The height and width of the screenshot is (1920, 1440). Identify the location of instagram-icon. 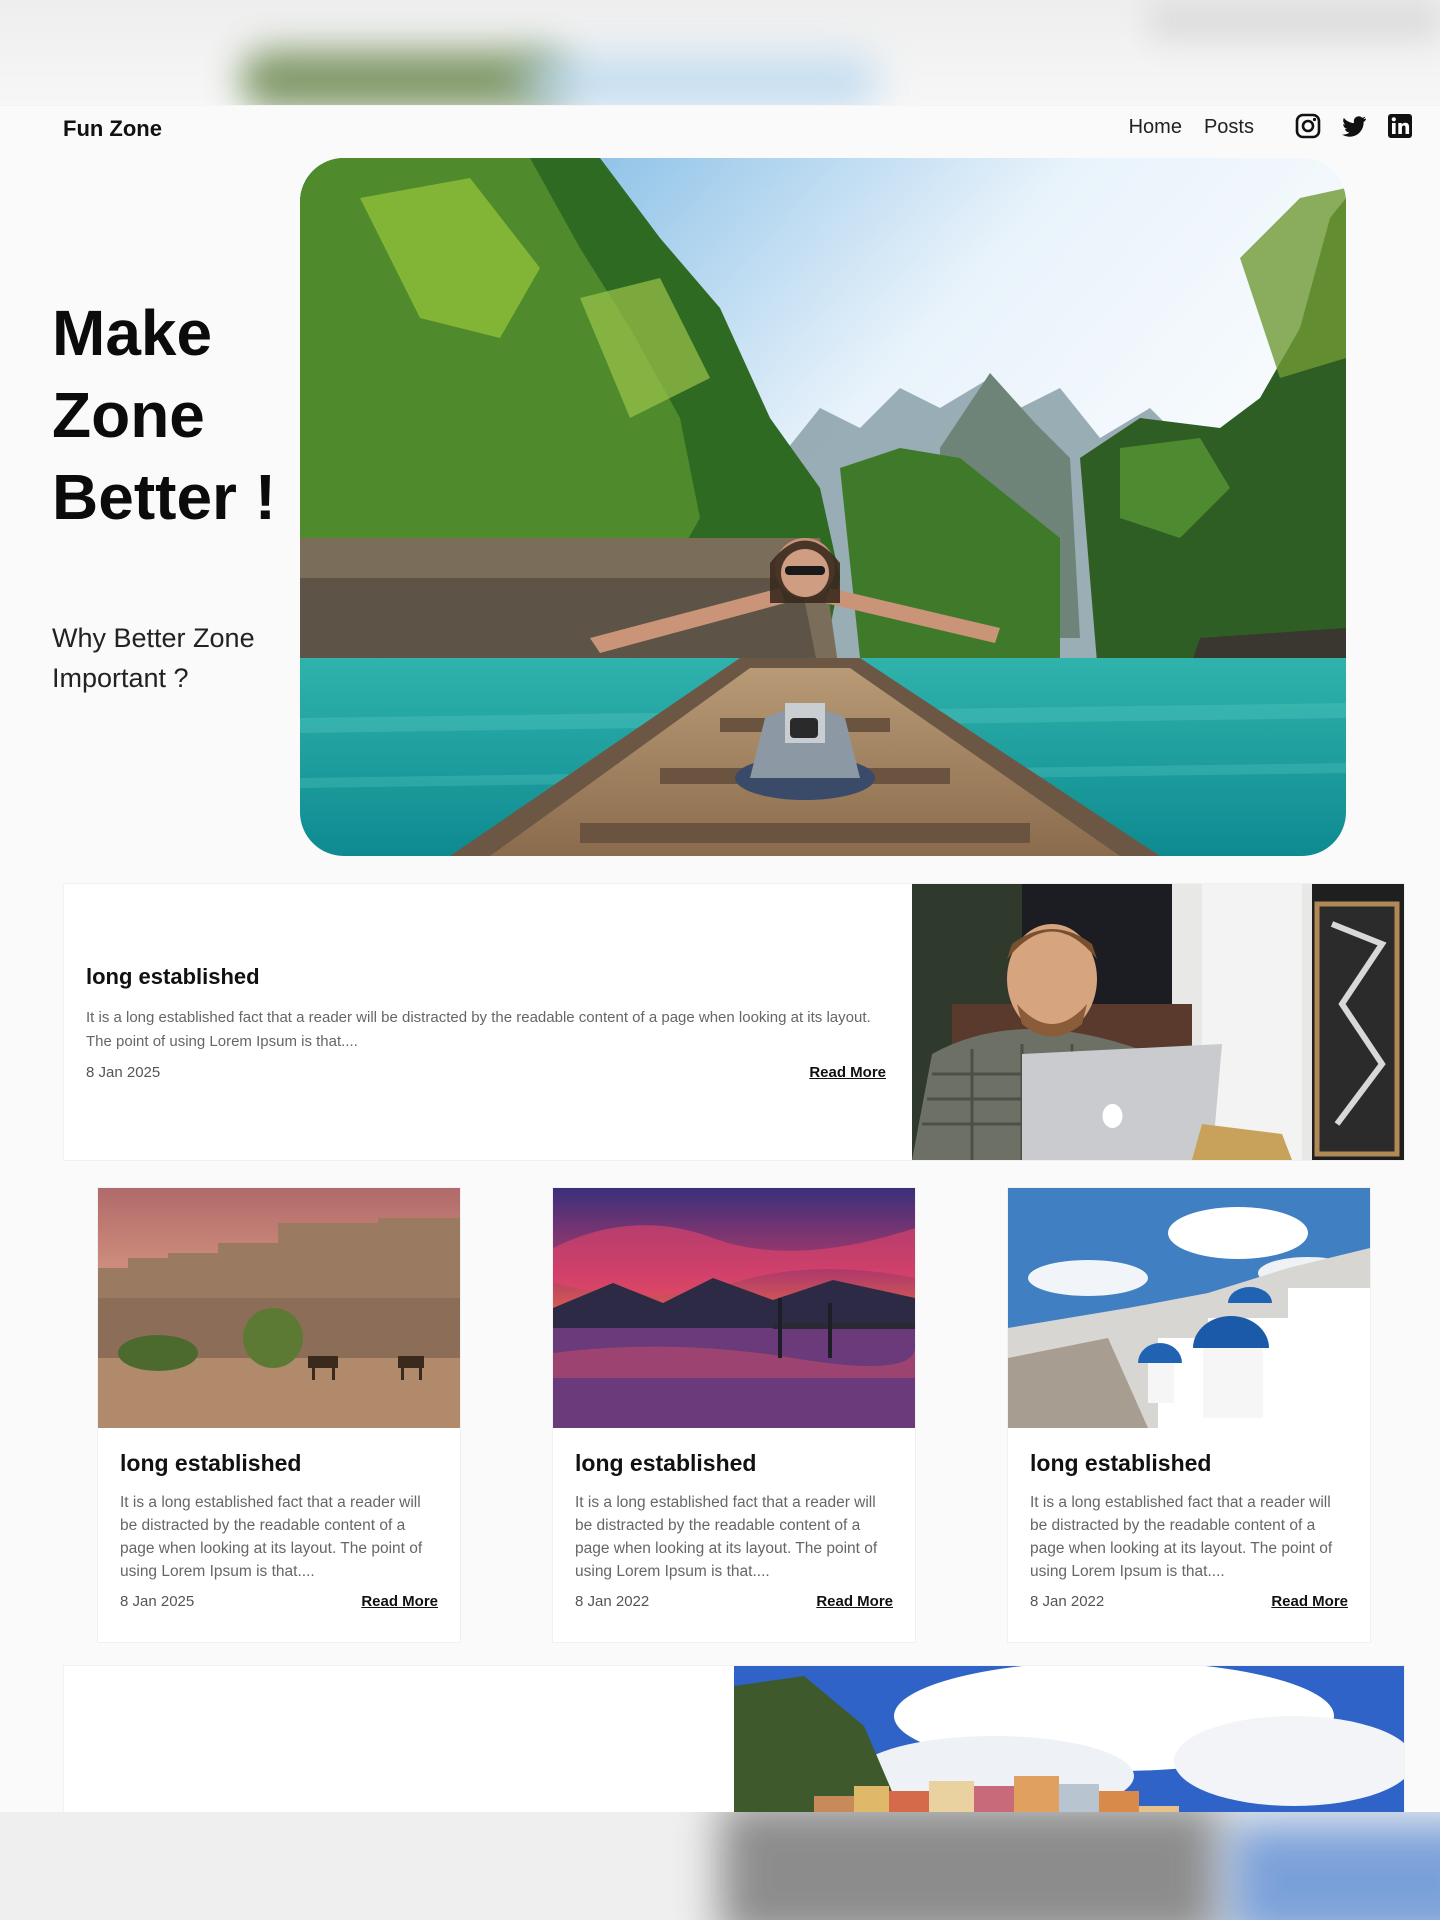
(1308, 126).